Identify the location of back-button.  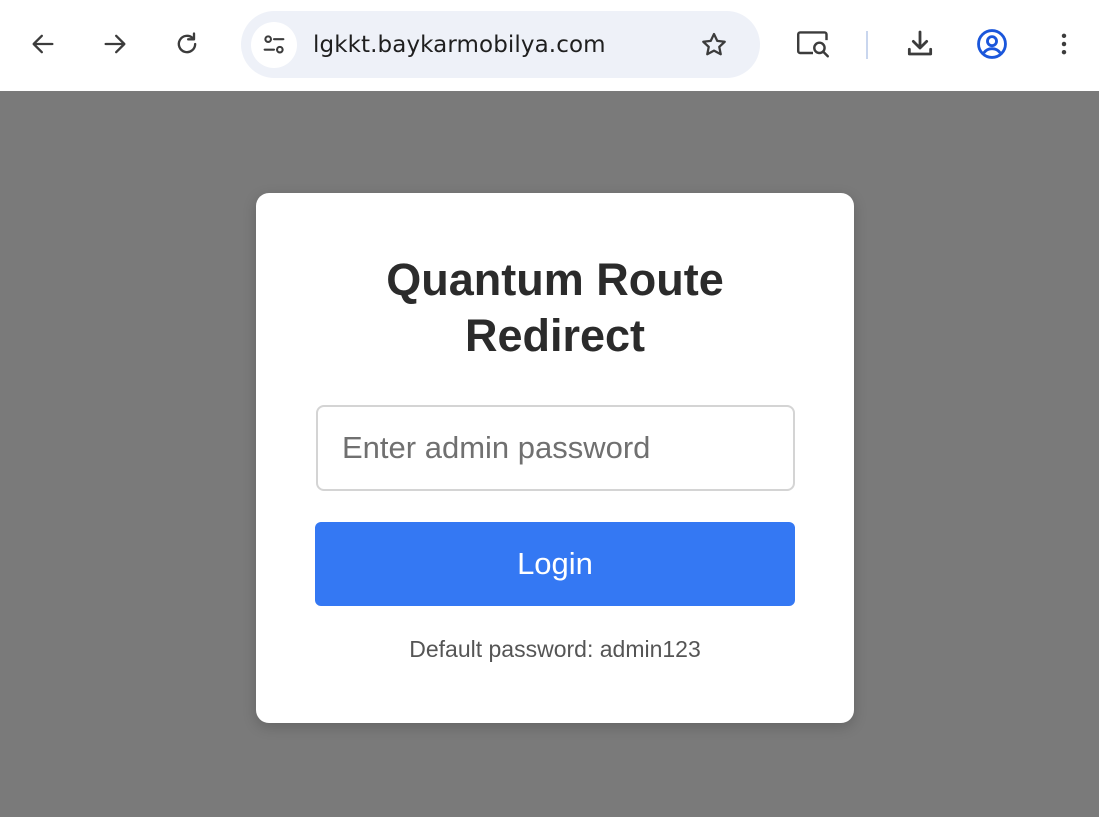
(43, 44).